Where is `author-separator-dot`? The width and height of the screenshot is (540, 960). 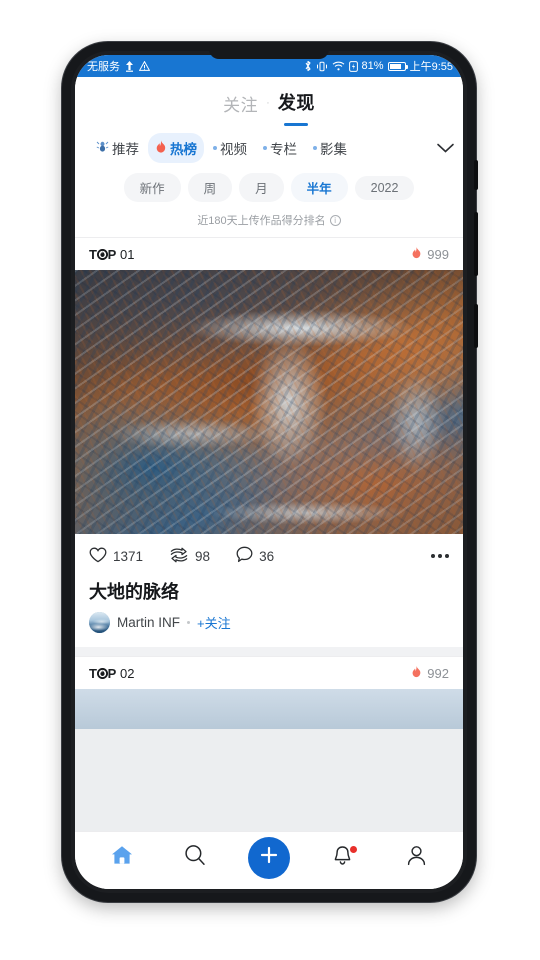 author-separator-dot is located at coordinates (189, 622).